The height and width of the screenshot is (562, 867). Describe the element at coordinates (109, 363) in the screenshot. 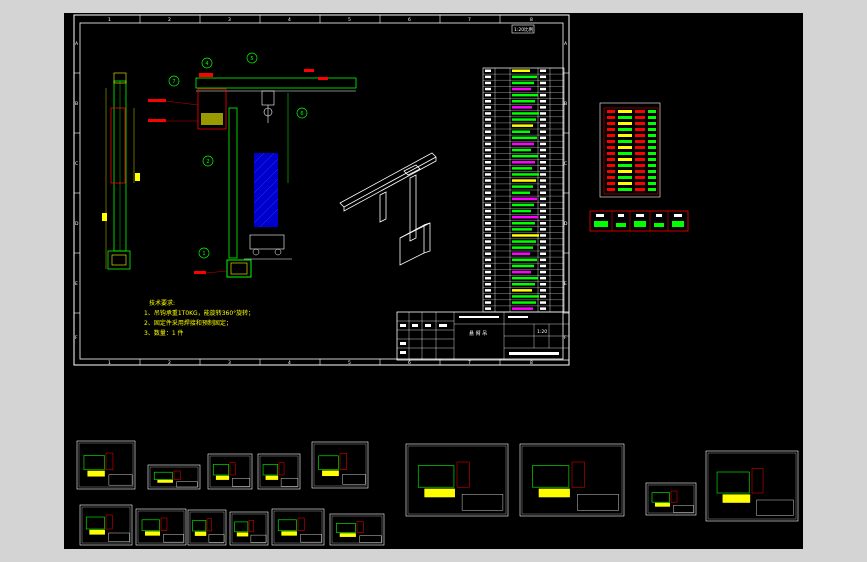

I see `border-number: 1` at that location.